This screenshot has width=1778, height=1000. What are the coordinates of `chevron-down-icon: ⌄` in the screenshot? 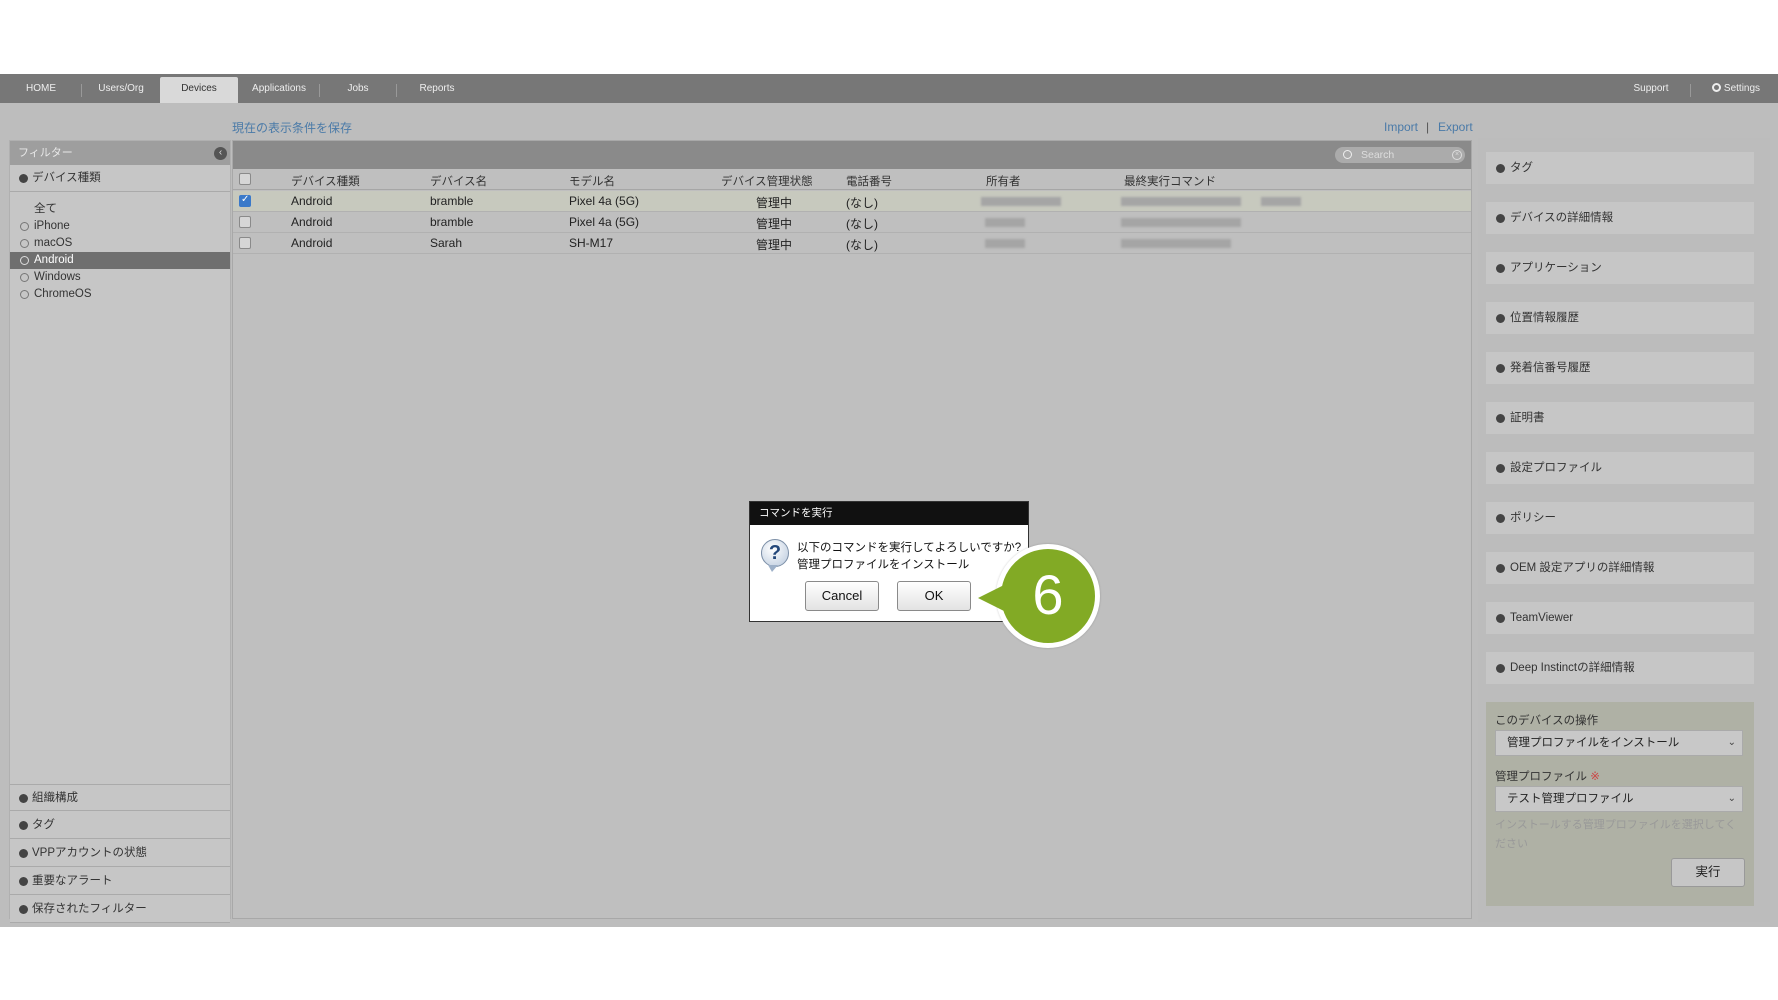 It's located at (1731, 798).